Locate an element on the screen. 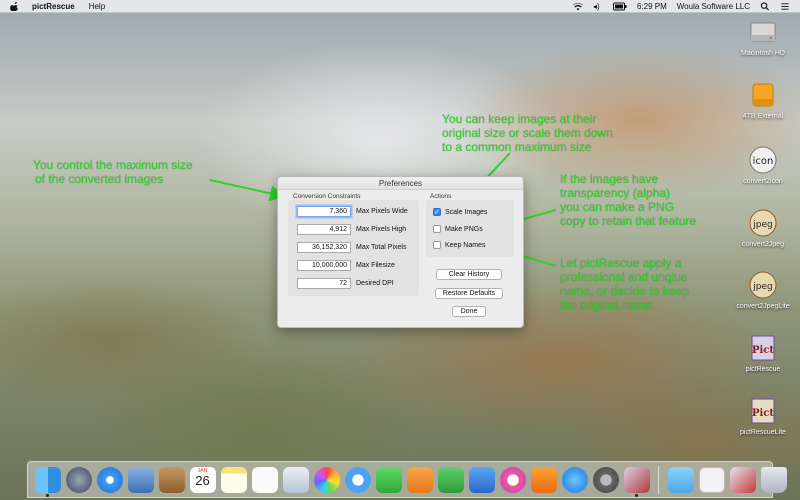 This screenshot has width=800, height=500. convert2jpeg-app-icon: jpeg is located at coordinates (763, 223).